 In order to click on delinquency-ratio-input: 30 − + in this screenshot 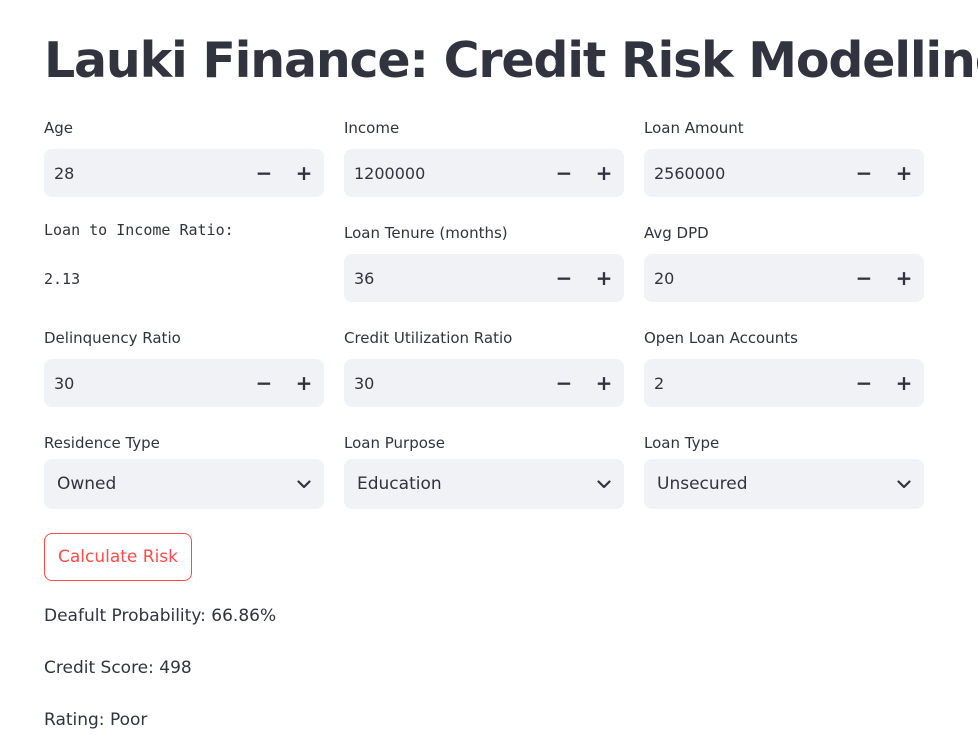, I will do `click(184, 383)`.